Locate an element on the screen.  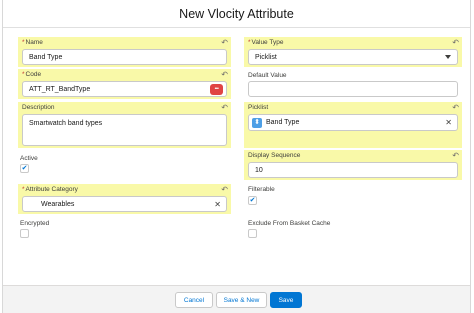
description-textarea: Smartwatch band types is located at coordinates (124, 130).